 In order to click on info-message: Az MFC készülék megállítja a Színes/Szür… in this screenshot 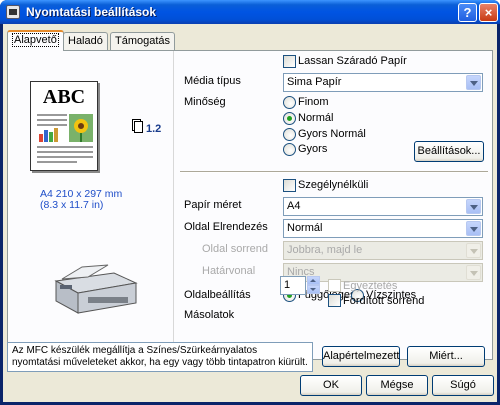, I will do `click(160, 357)`.